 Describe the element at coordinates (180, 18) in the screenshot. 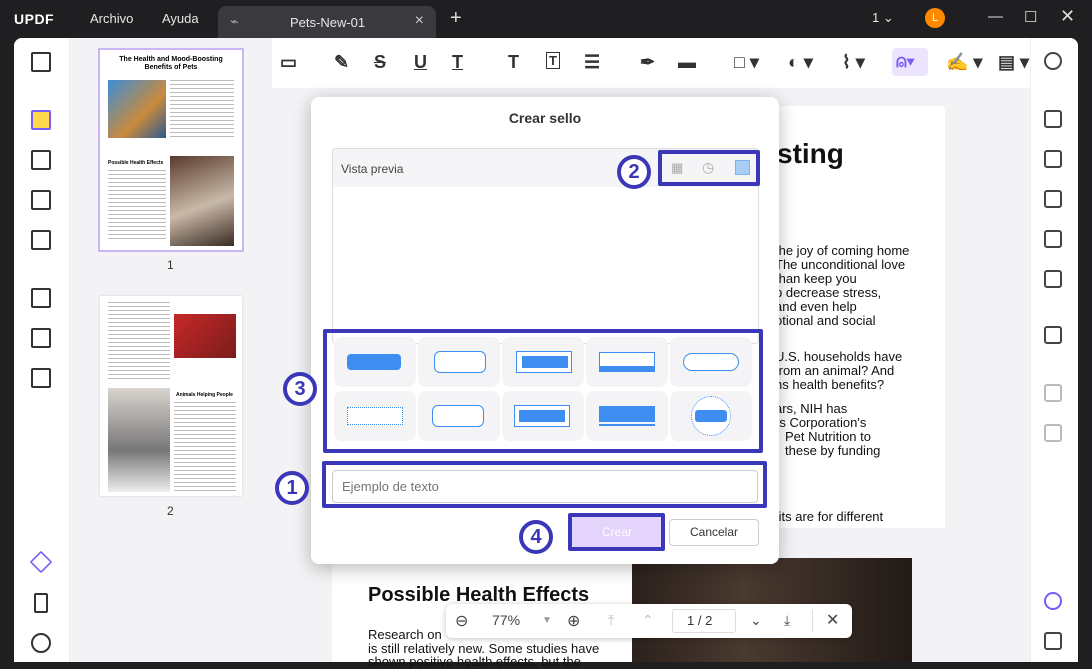

I see `menu-ayuda: Ayuda` at that location.